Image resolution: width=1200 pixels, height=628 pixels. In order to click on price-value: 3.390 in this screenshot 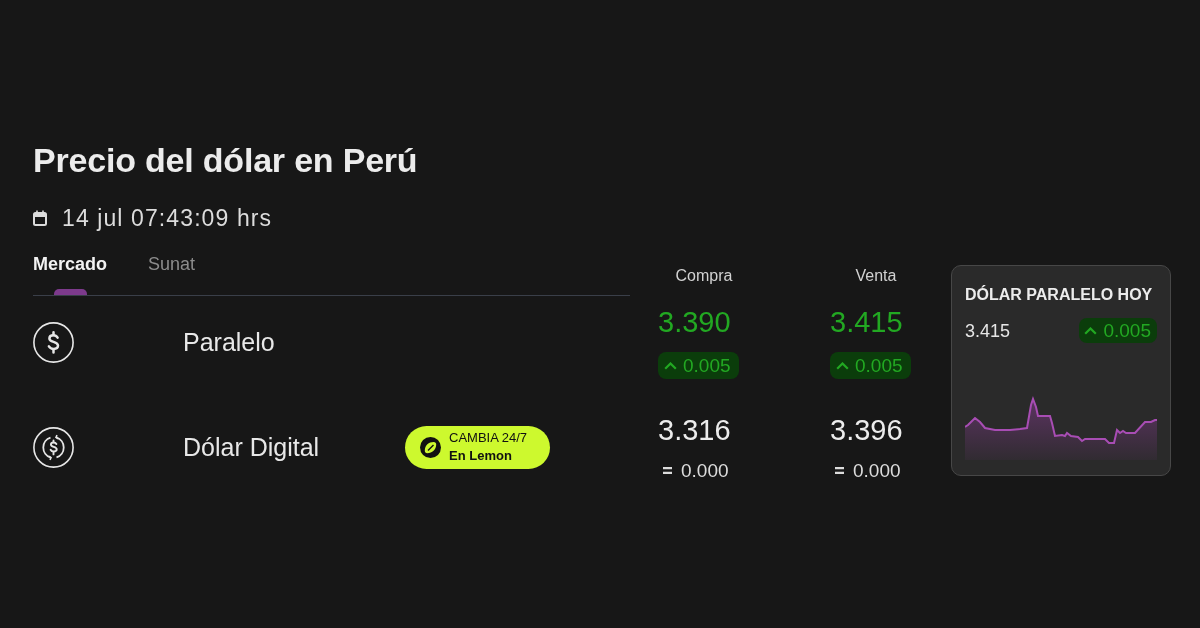, I will do `click(694, 322)`.